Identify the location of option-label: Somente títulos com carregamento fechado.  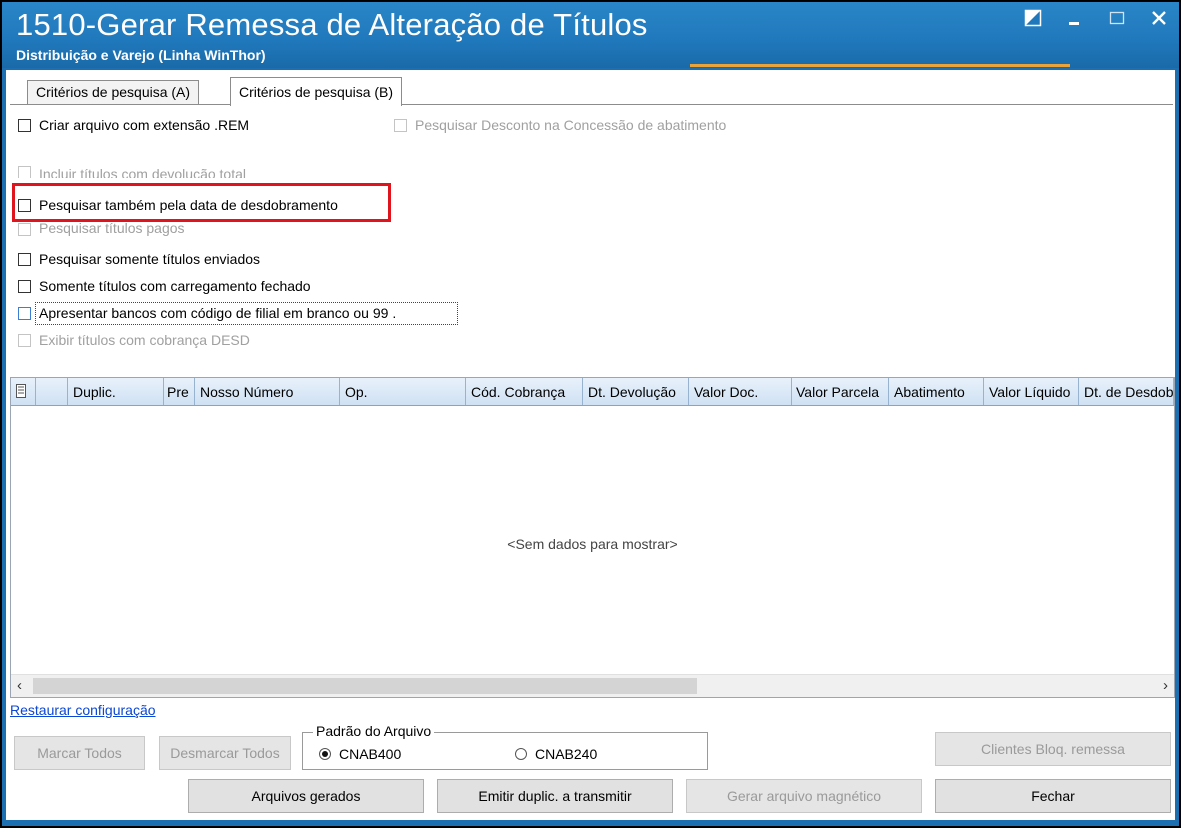
(175, 286).